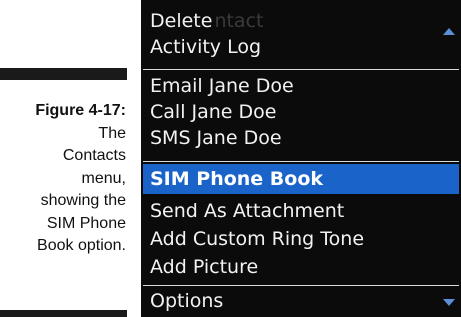 The height and width of the screenshot is (317, 461). What do you see at coordinates (204, 267) in the screenshot?
I see `menu-item-label: Add Picture` at bounding box center [204, 267].